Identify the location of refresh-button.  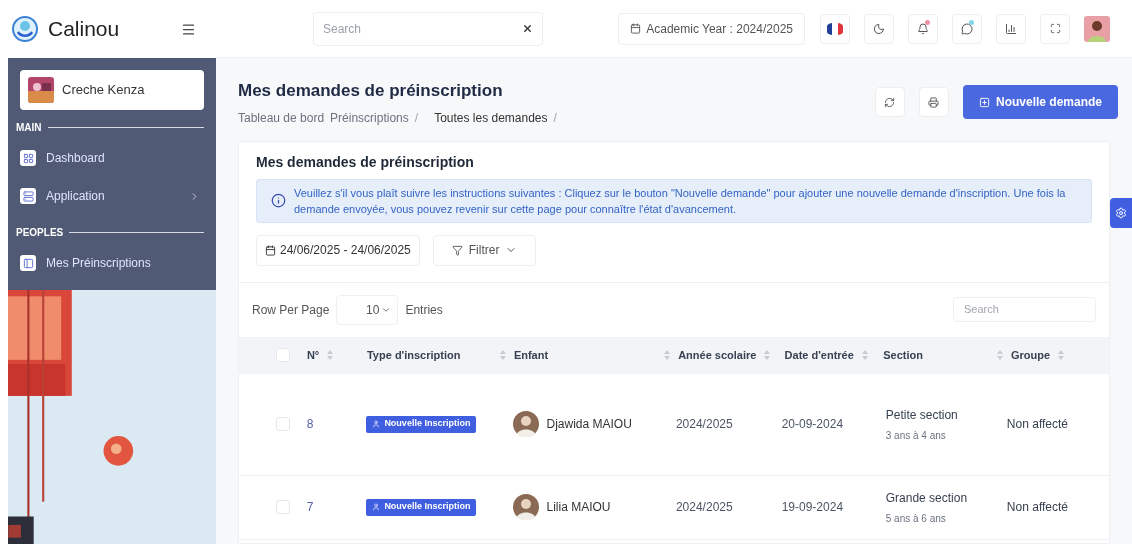
(889, 102).